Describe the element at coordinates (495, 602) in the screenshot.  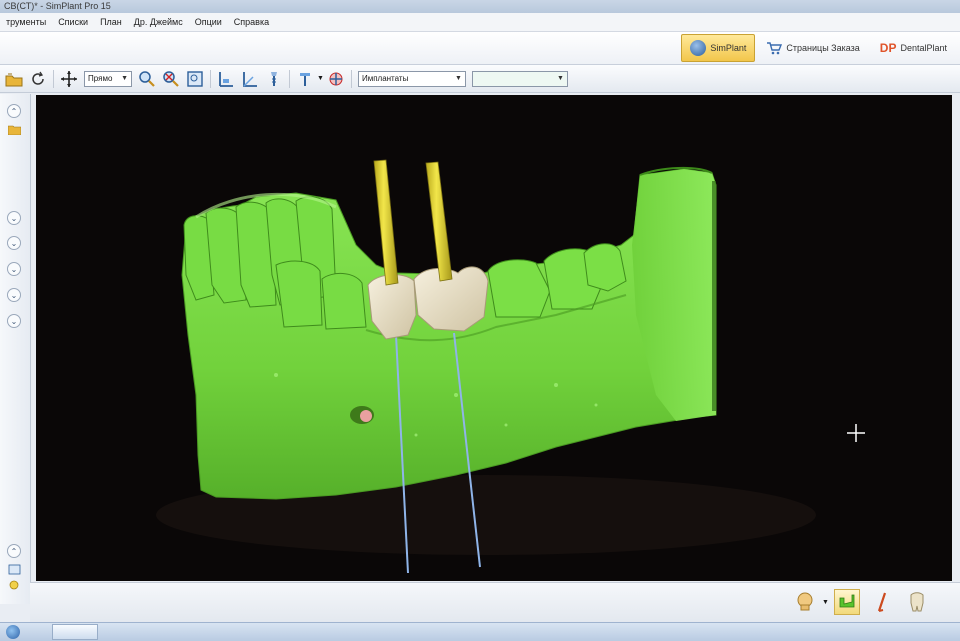
I see `view-mode-toolbar: ▼` at that location.